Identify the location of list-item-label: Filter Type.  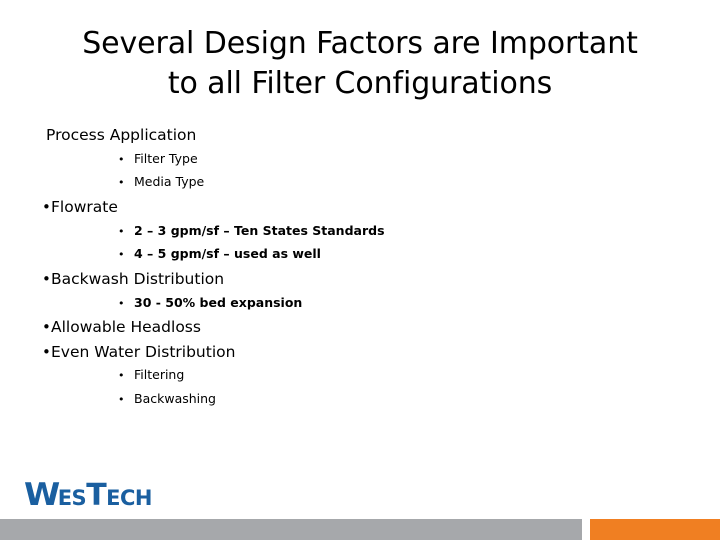
(166, 158).